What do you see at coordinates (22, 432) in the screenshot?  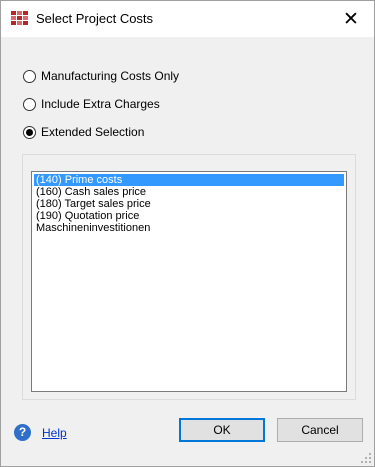 I see `help-icon: ?` at bounding box center [22, 432].